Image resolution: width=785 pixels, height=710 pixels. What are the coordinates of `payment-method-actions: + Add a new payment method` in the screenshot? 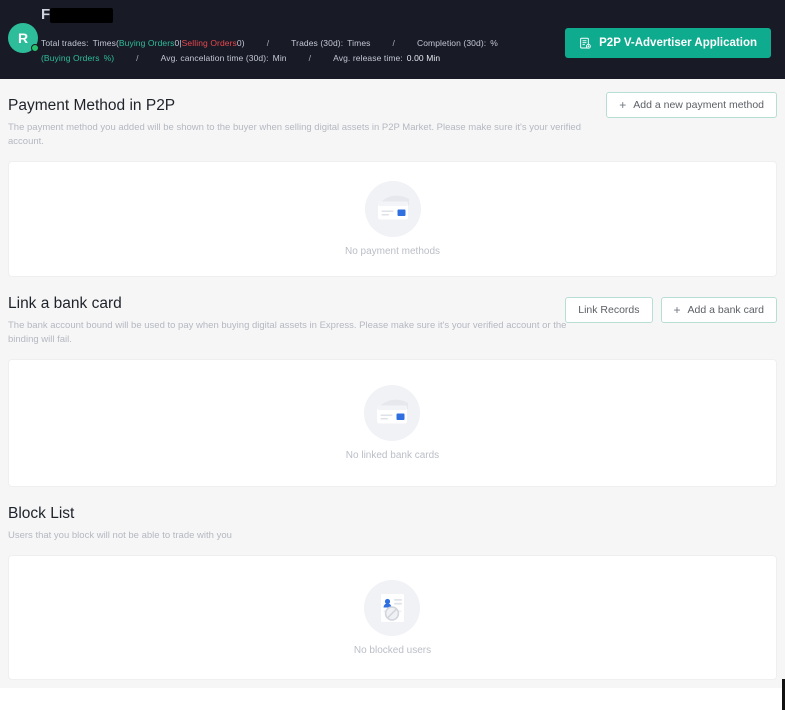 It's located at (691, 105).